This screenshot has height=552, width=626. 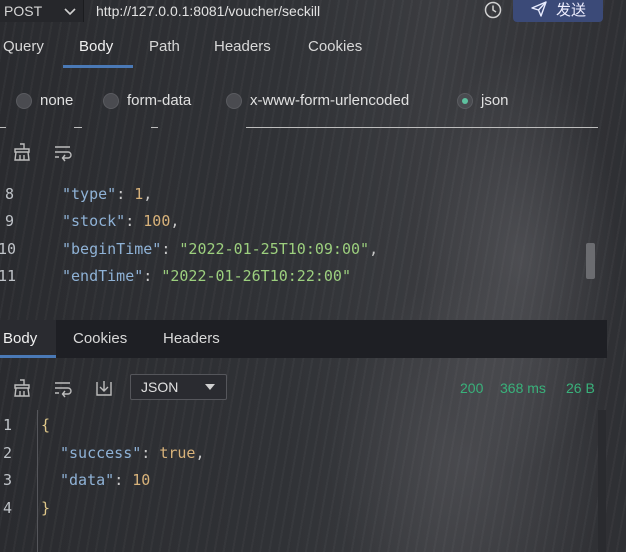 What do you see at coordinates (570, 10) in the screenshot?
I see `send-label: 发送` at bounding box center [570, 10].